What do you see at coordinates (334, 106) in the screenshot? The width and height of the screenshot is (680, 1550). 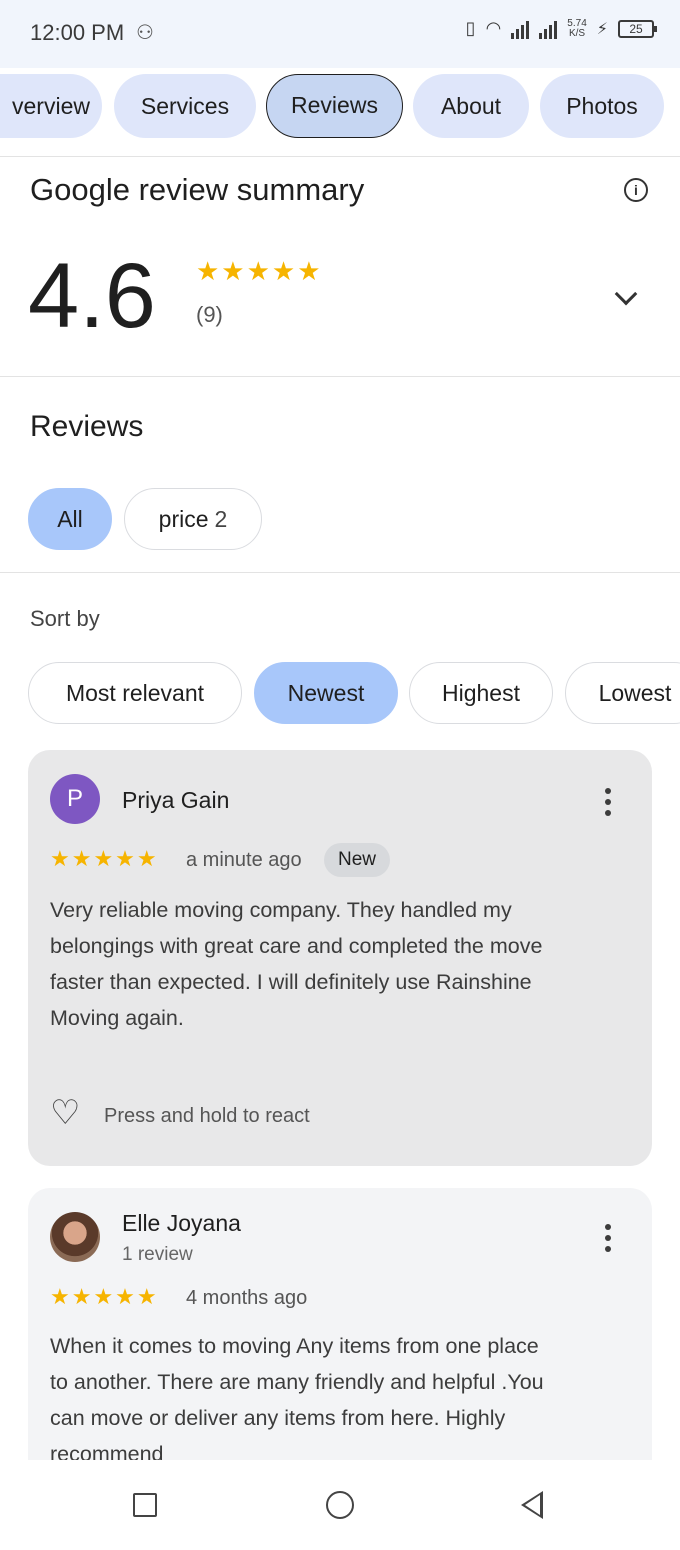 I see `tab-reviews: Reviews` at bounding box center [334, 106].